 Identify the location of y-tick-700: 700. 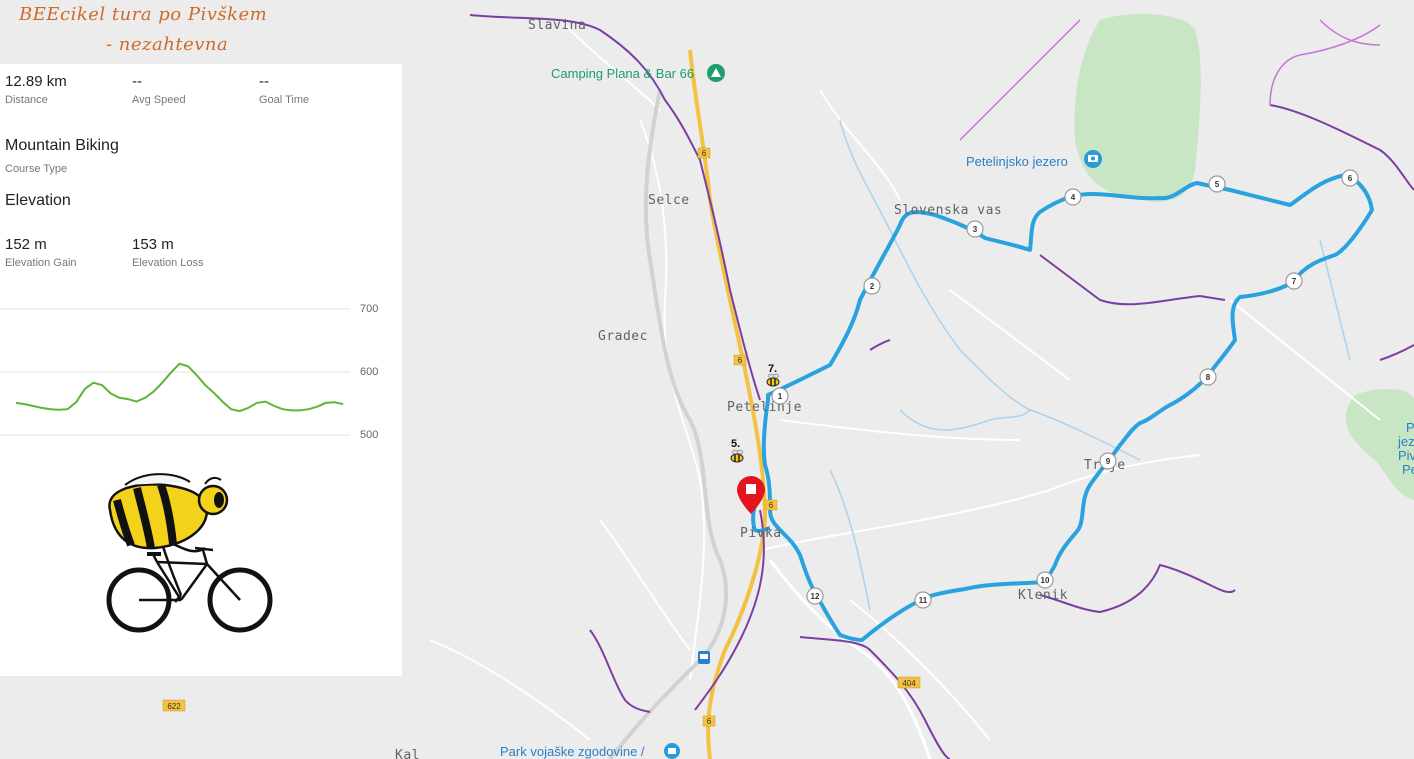
(369, 309).